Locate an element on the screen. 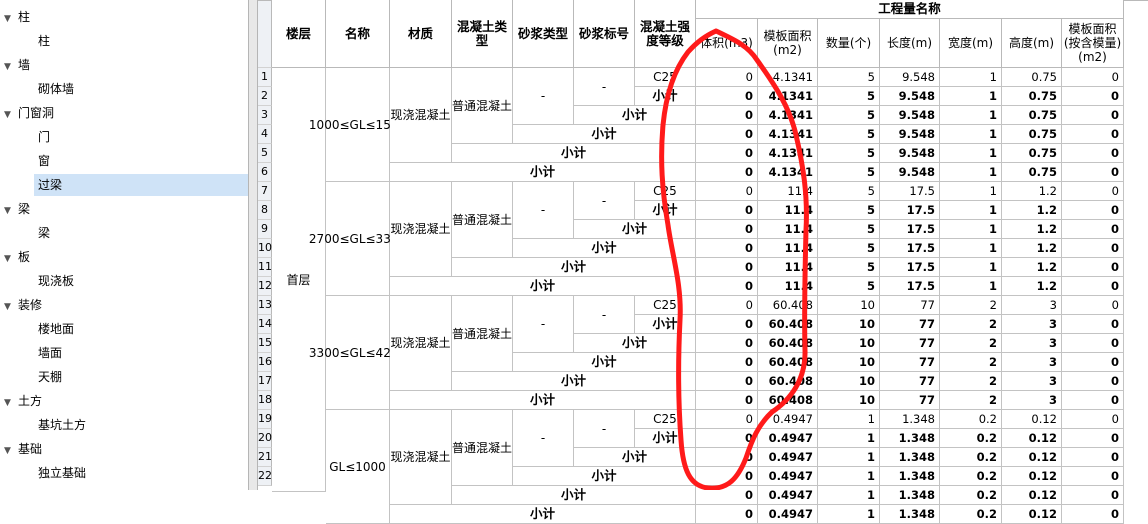 The height and width of the screenshot is (524, 1148). value-width: 0.2 is located at coordinates (971, 419).